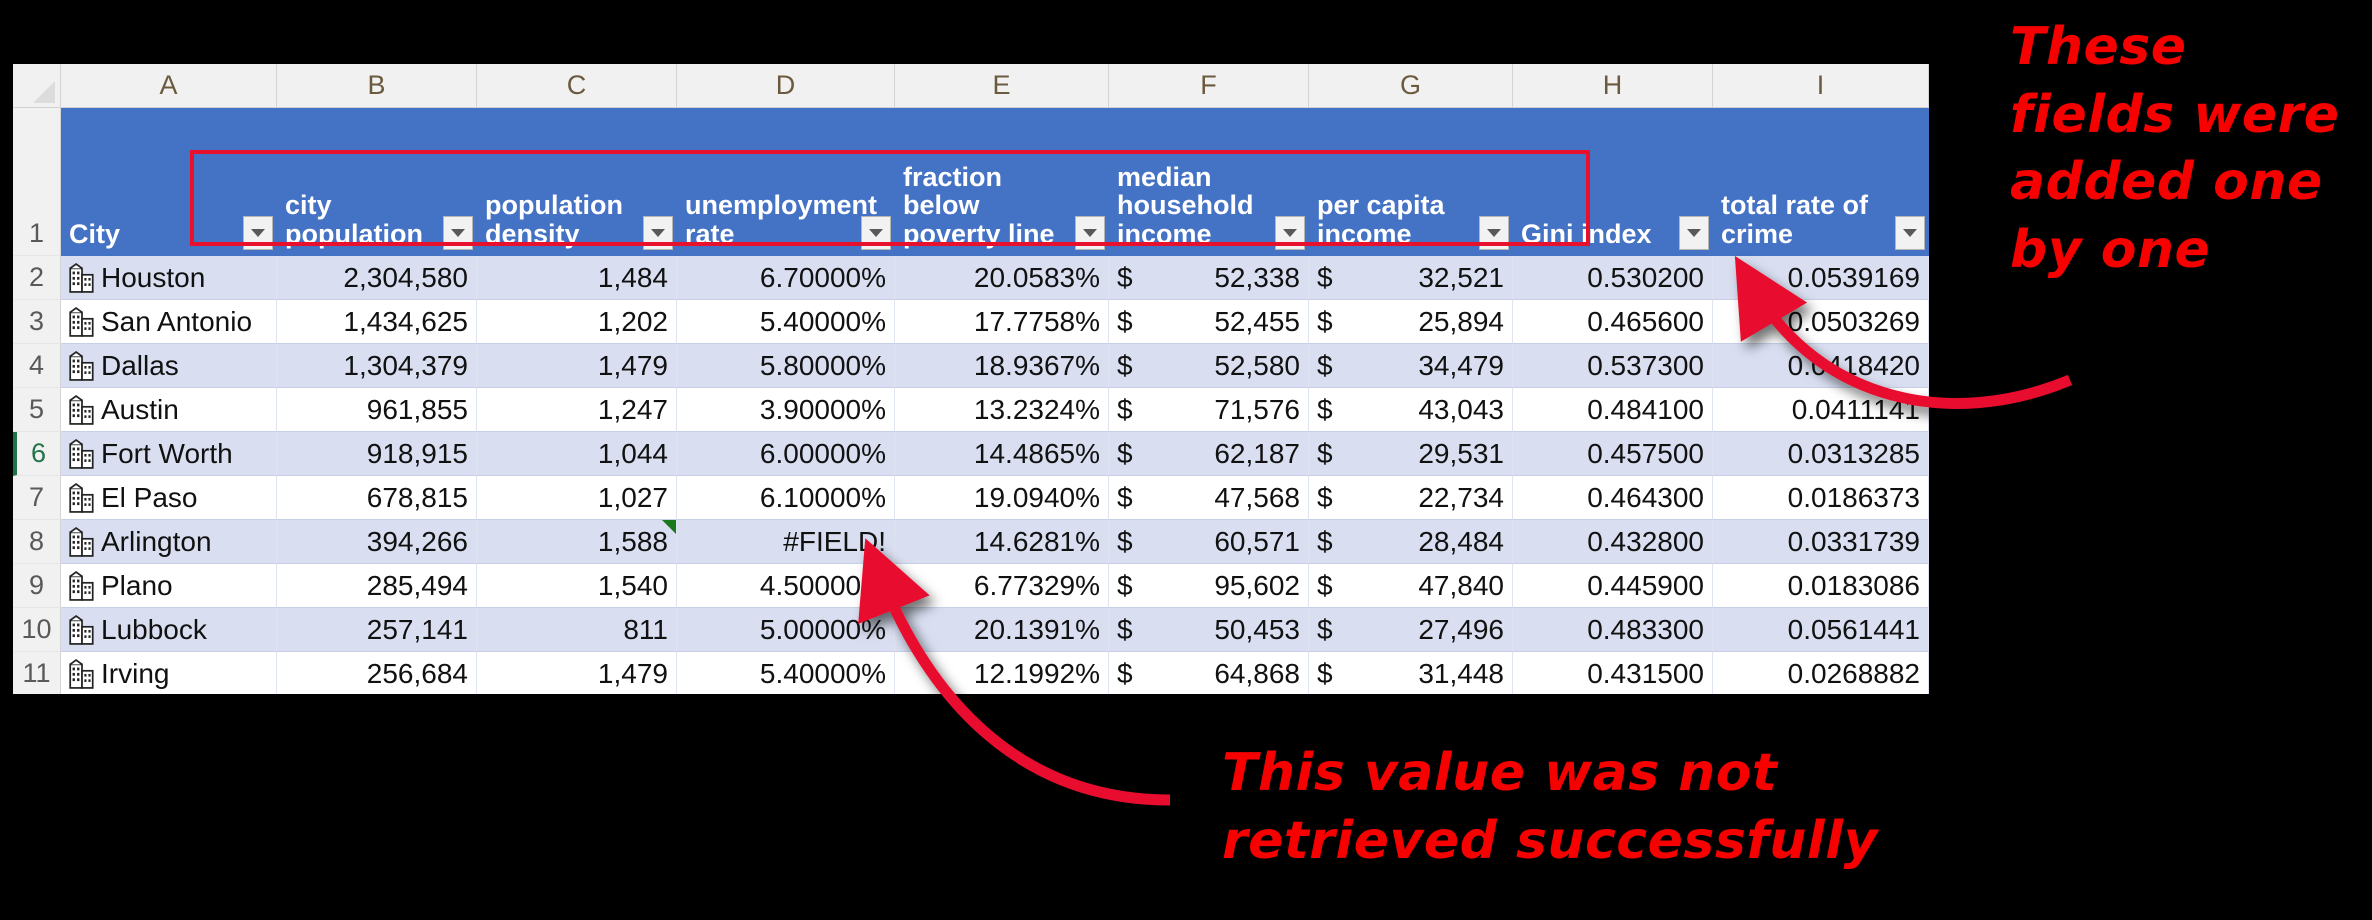 This screenshot has width=2372, height=920. What do you see at coordinates (1209, 542) in the screenshot?
I see `cell-median-household-income: $60,571` at bounding box center [1209, 542].